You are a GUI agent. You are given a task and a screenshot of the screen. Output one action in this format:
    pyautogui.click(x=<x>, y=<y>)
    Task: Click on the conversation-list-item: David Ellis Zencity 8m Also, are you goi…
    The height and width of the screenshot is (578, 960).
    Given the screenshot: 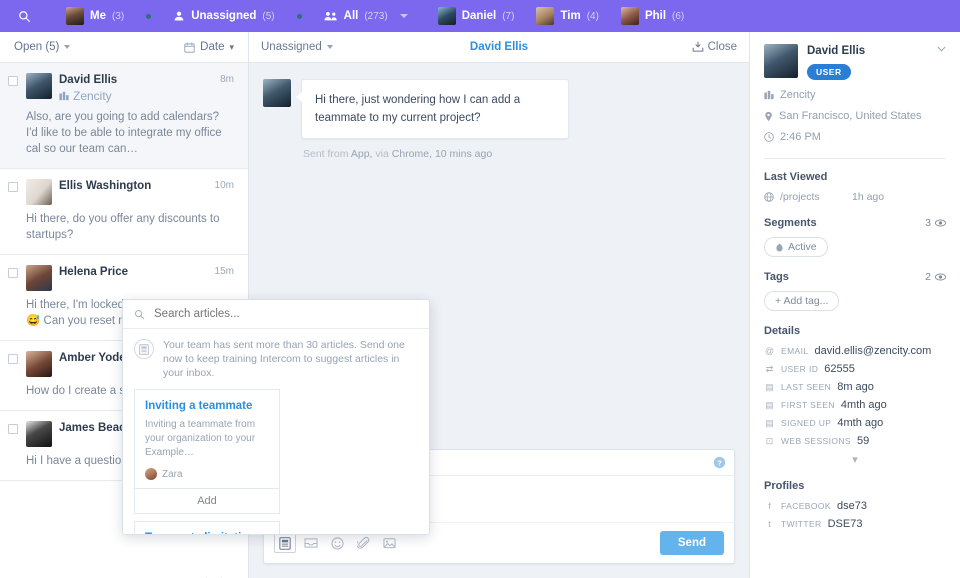 What is the action you would take?
    pyautogui.click(x=124, y=116)
    